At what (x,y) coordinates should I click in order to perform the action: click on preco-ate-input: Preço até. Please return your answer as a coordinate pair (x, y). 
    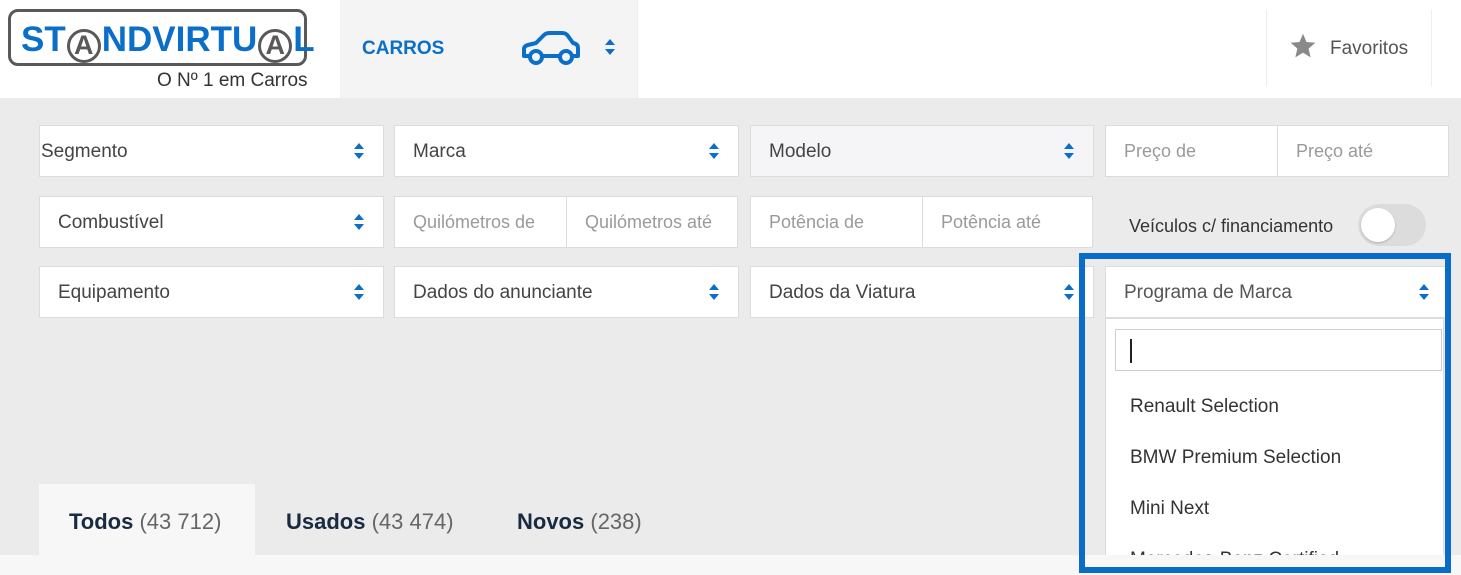
    Looking at the image, I should click on (1362, 151).